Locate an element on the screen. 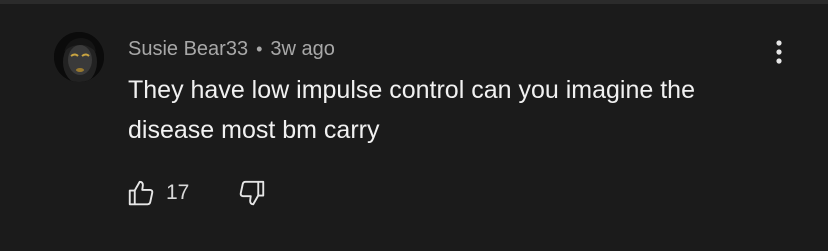  thumbs-up-icon is located at coordinates (141, 193).